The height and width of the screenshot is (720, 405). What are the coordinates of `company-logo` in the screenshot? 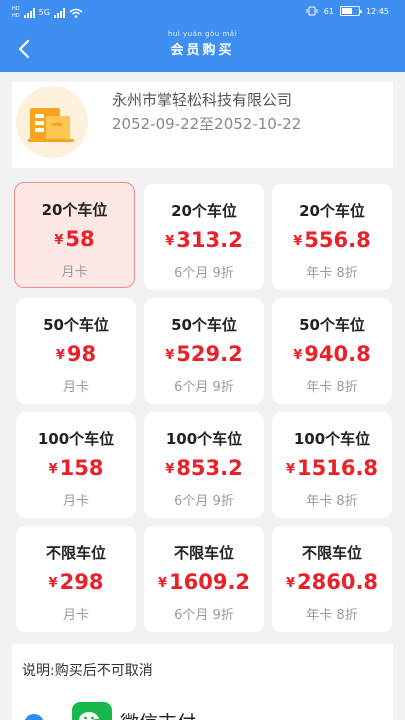 It's located at (52, 122).